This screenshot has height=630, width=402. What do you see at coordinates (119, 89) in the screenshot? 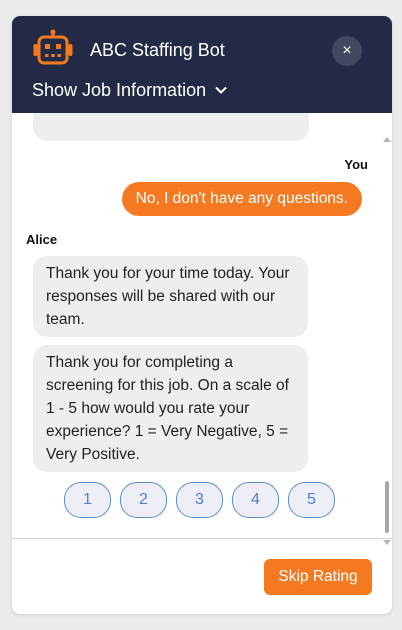
I see `job-toggle-label: Show Job Information` at bounding box center [119, 89].